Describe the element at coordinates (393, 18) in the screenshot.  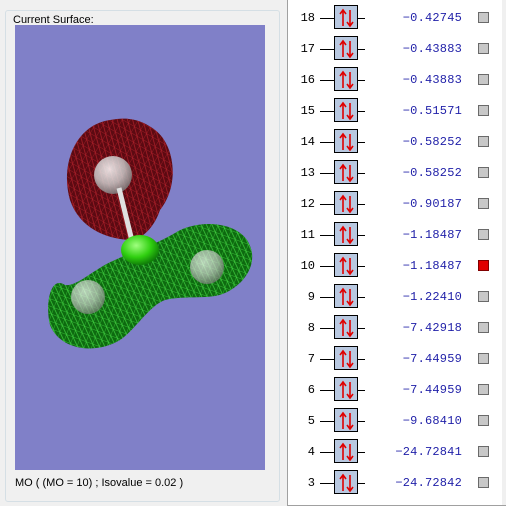
I see `orbital-row: 18 −0.42745` at that location.